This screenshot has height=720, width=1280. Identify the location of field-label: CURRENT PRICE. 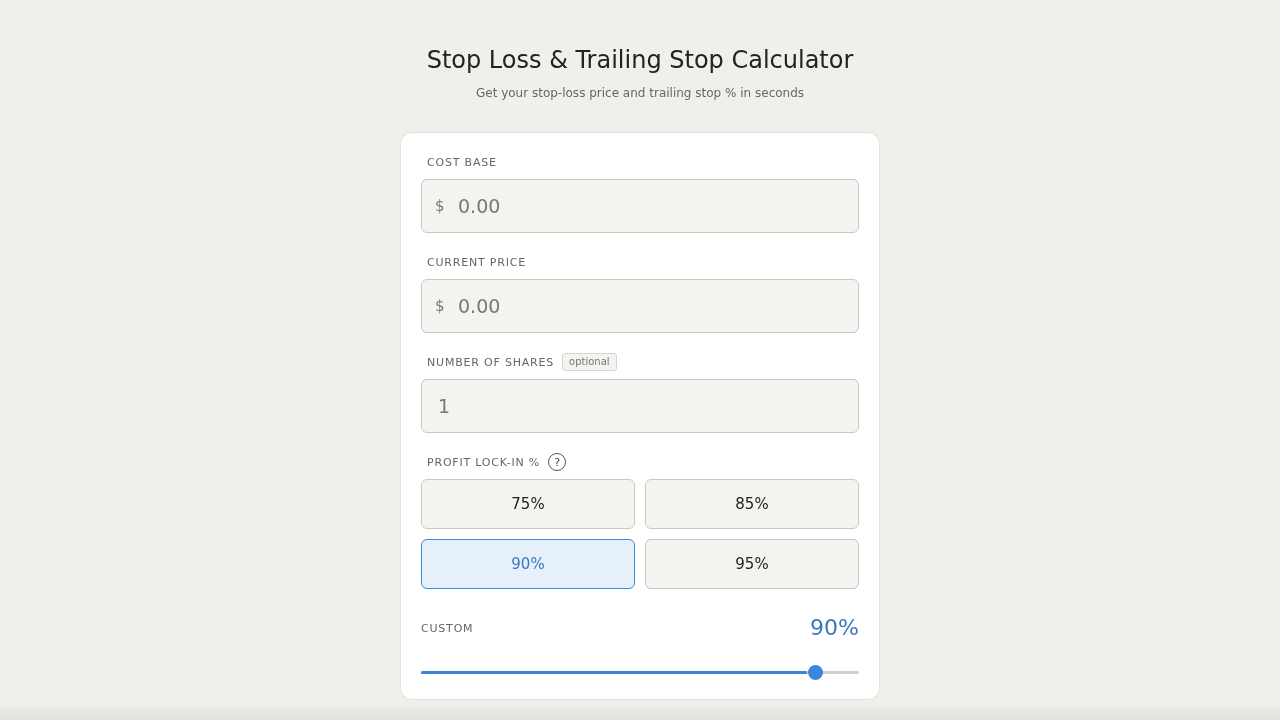
(476, 262).